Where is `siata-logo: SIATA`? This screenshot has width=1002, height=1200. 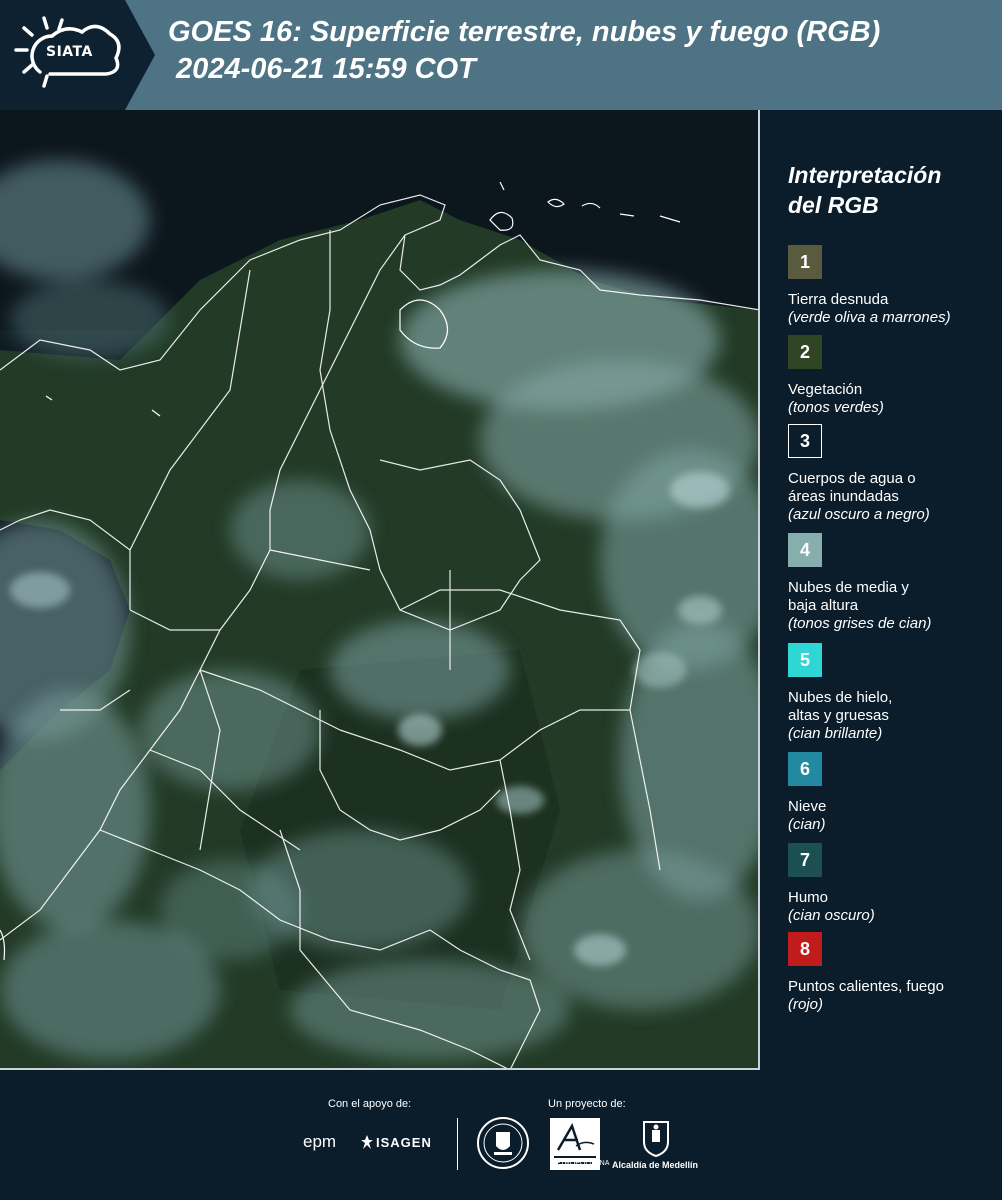
siata-logo: SIATA is located at coordinates (77, 55).